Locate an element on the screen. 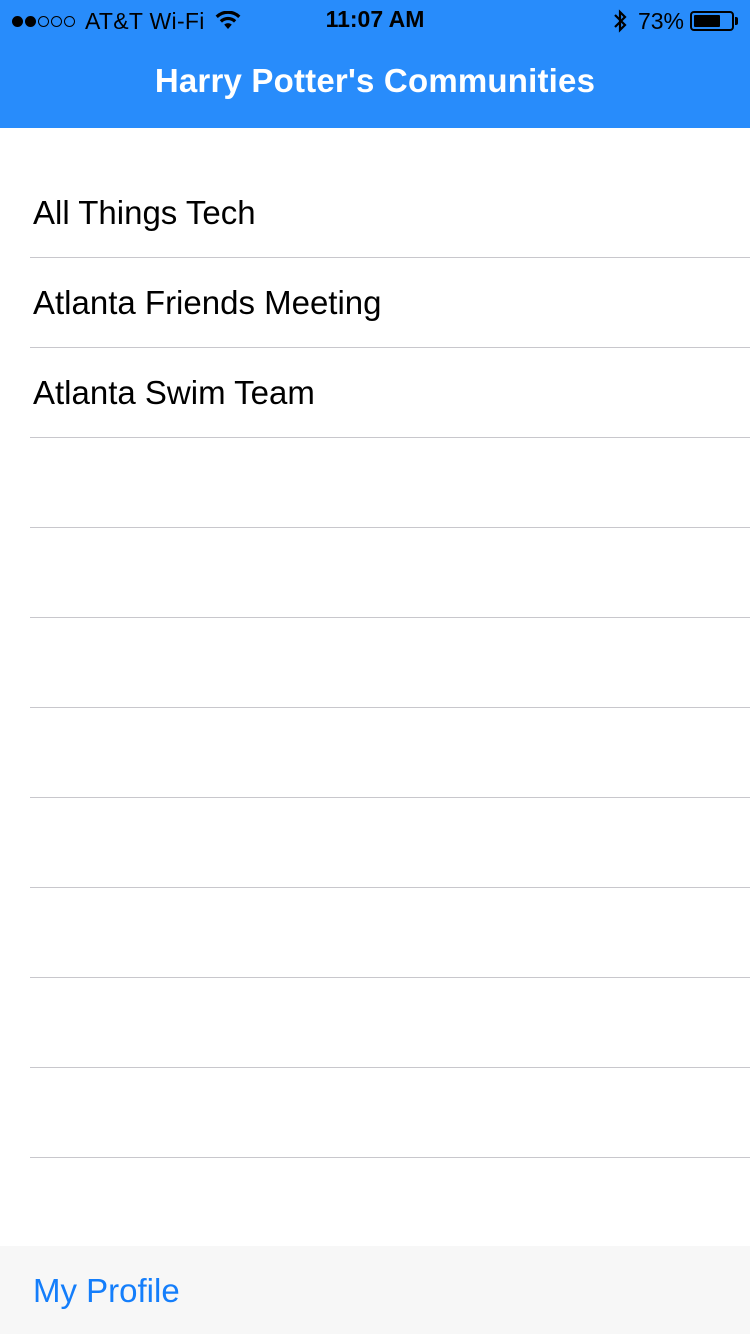  status-bar: AT&T Wi-Fi 11:07 AM 73% is located at coordinates (375, 20).